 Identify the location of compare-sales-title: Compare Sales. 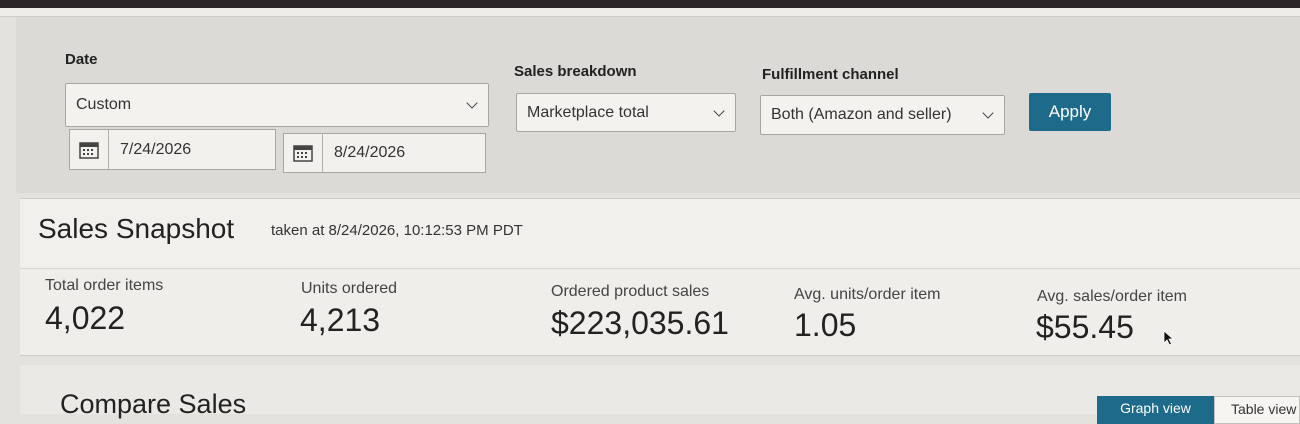
(153, 404).